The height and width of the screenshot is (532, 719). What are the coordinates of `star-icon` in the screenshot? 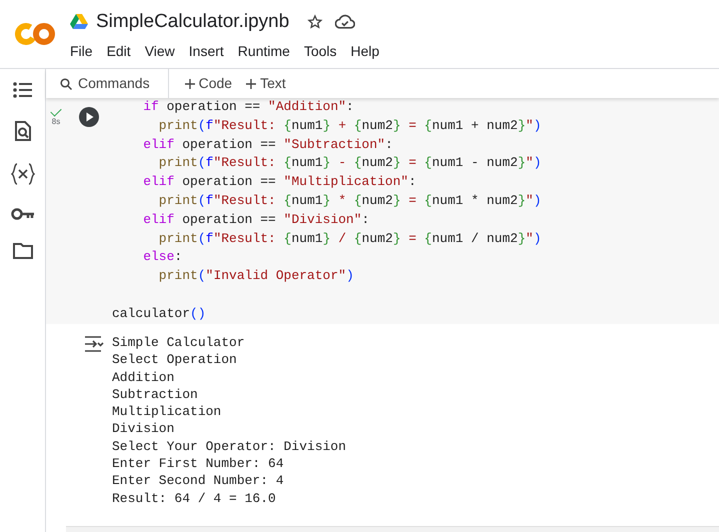 It's located at (315, 22).